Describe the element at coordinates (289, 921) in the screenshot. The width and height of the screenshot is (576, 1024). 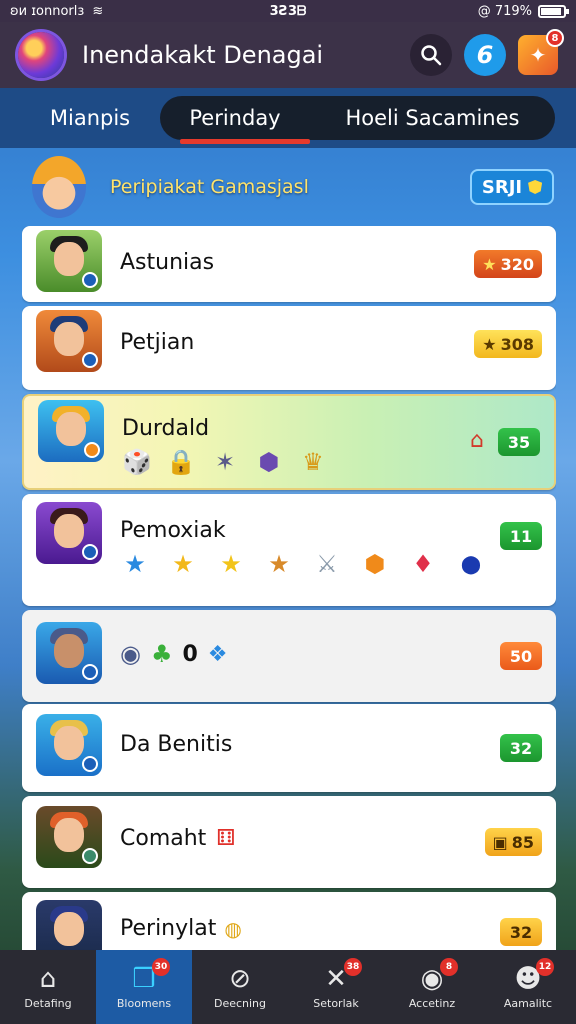
I see `list-item: Perinylat ◍ 32` at that location.